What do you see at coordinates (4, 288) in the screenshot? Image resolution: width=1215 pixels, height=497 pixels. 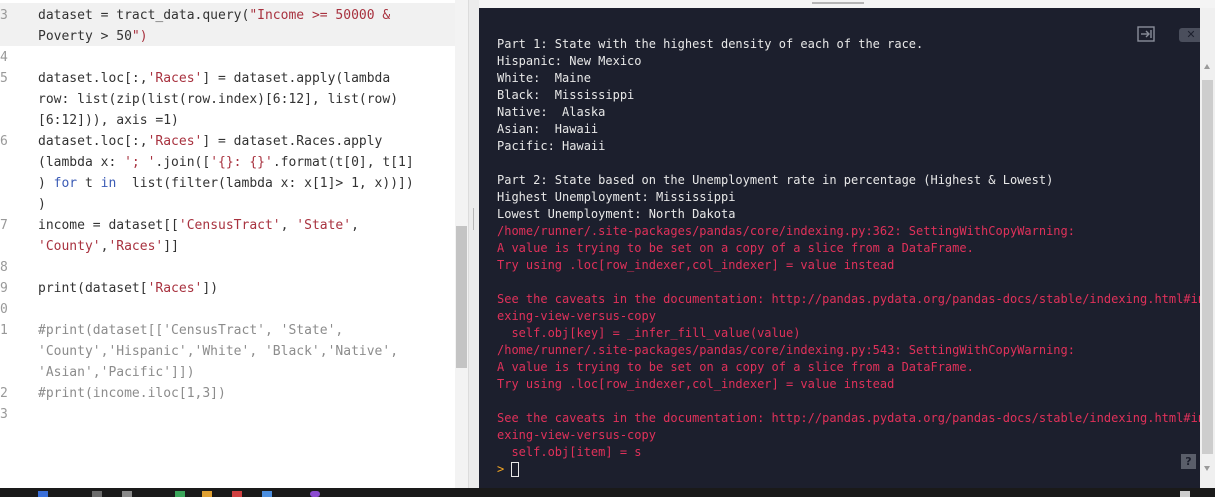 I see `line-number: 9` at bounding box center [4, 288].